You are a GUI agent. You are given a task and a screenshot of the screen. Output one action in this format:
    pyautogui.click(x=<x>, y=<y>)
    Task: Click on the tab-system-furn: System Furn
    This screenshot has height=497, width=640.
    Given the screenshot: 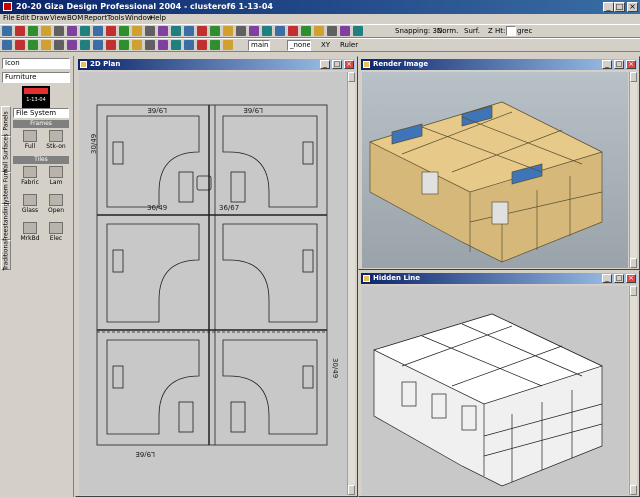 What is the action you would take?
    pyautogui.click(x=6, y=188)
    